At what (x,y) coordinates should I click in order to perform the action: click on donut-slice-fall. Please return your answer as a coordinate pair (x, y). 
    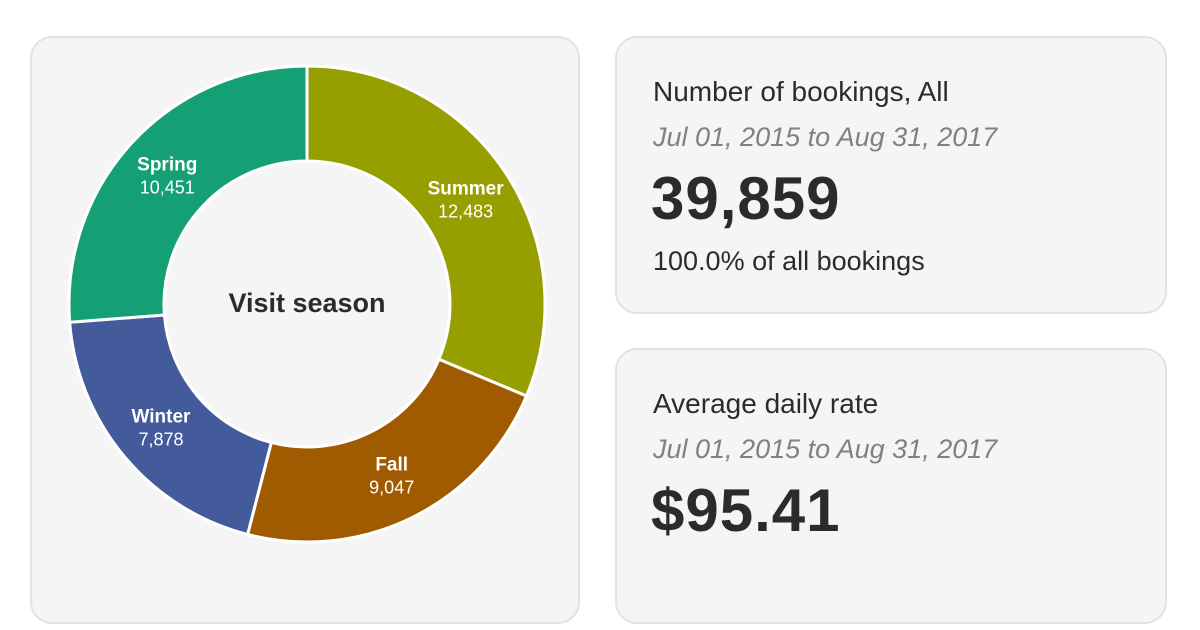
    Looking at the image, I should click on (387, 450).